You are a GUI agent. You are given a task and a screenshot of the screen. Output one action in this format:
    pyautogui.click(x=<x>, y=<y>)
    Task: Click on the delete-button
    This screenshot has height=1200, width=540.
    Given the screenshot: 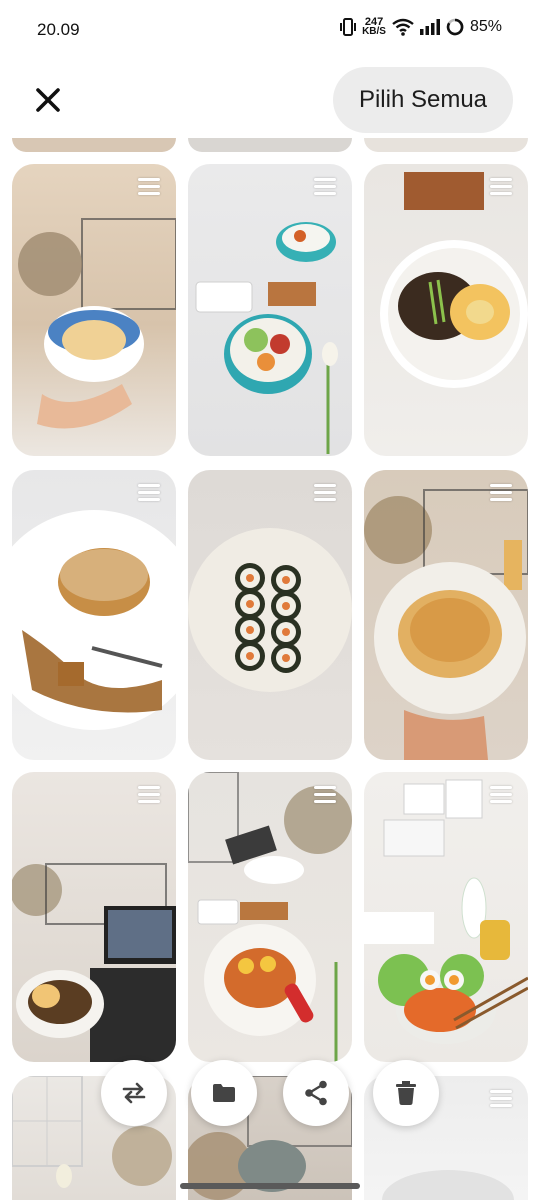 What is the action you would take?
    pyautogui.click(x=406, y=1093)
    